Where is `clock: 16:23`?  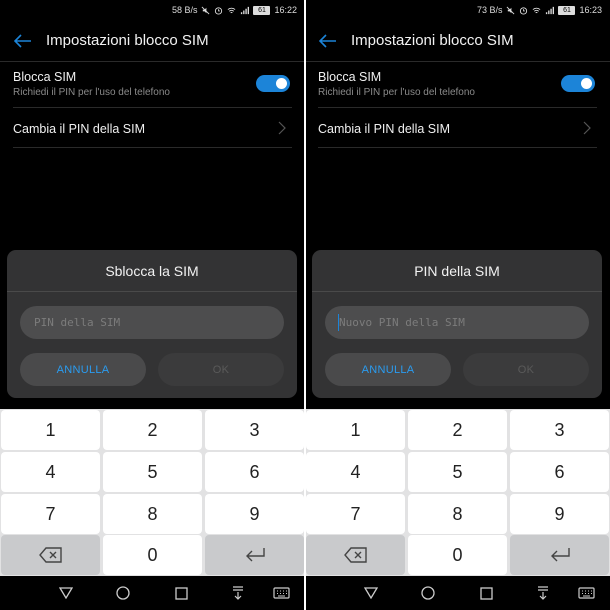
clock: 16:23 is located at coordinates (590, 10).